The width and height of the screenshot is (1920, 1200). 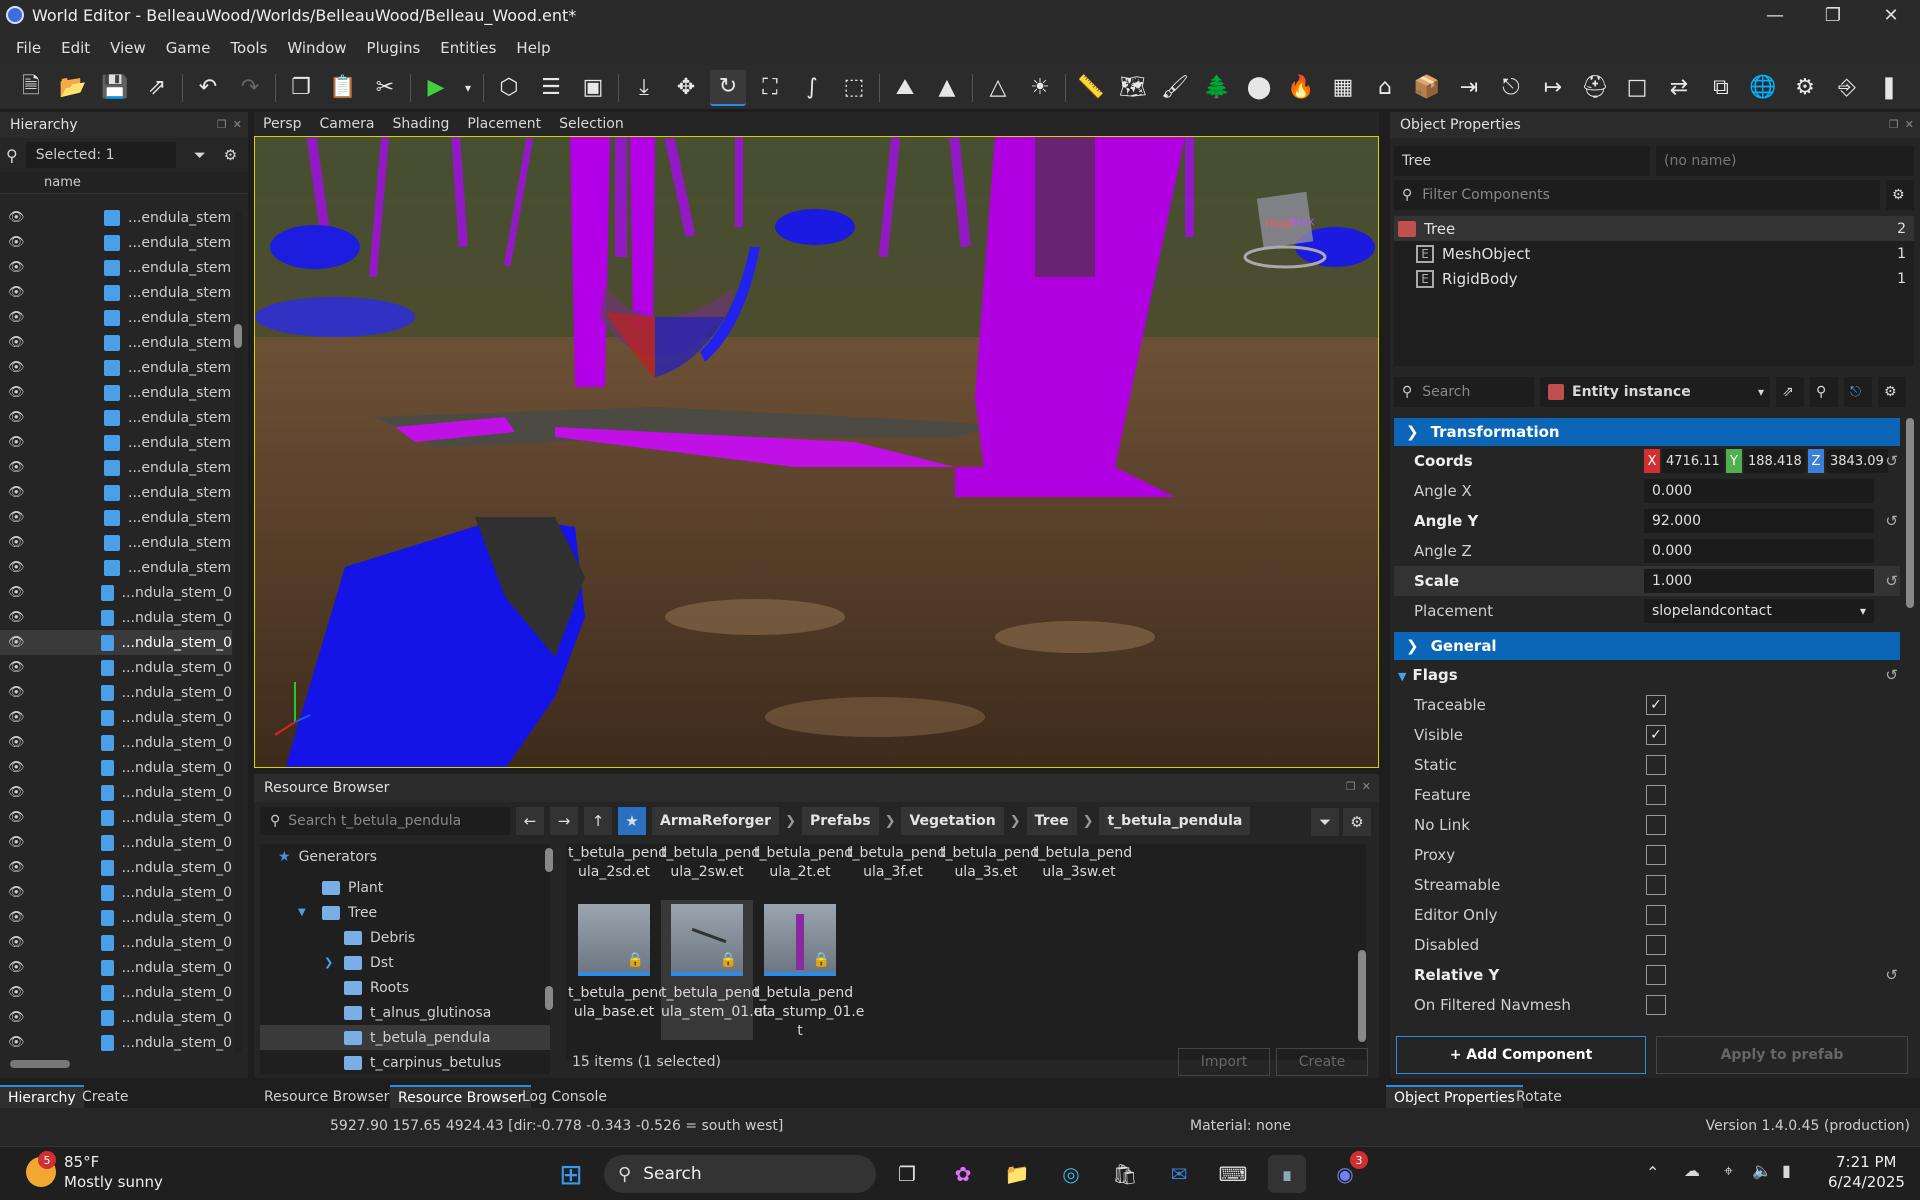 I want to click on windows-start-icon: ⊞, so click(x=571, y=1174).